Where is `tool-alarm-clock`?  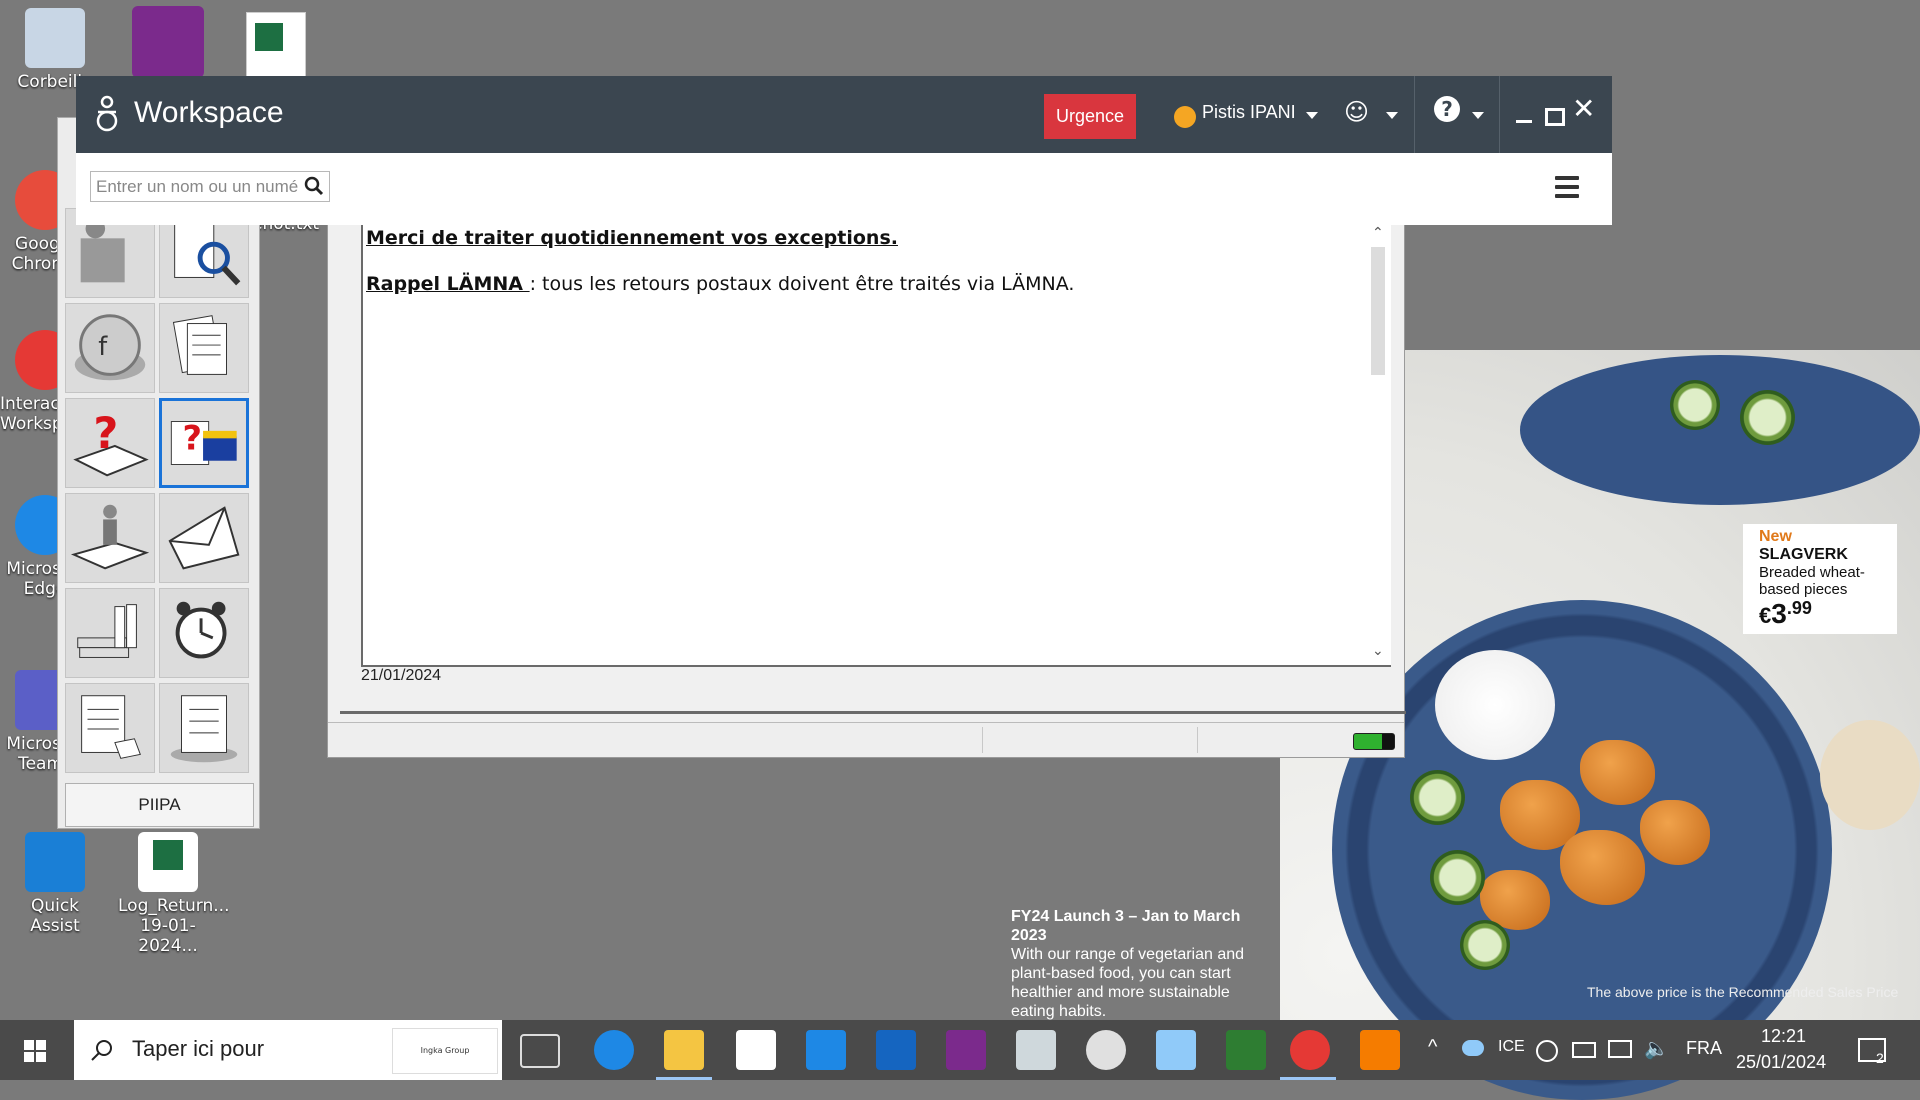 tool-alarm-clock is located at coordinates (204, 633).